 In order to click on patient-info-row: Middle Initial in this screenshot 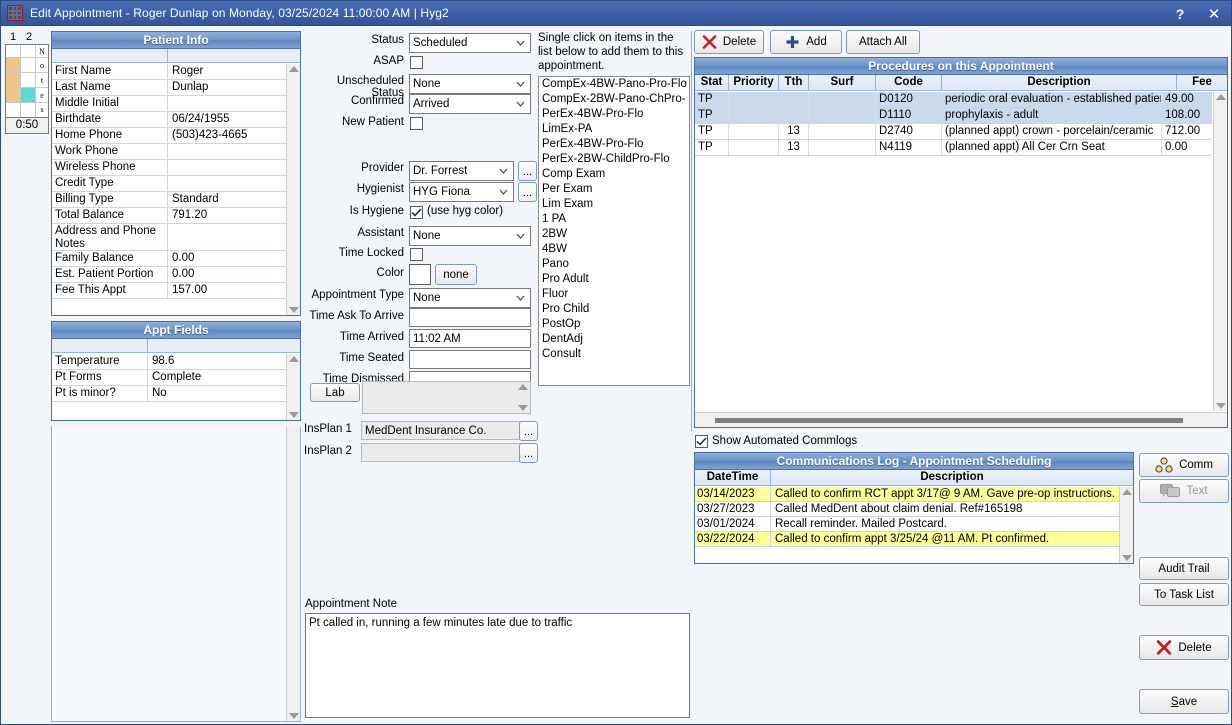, I will do `click(169, 104)`.